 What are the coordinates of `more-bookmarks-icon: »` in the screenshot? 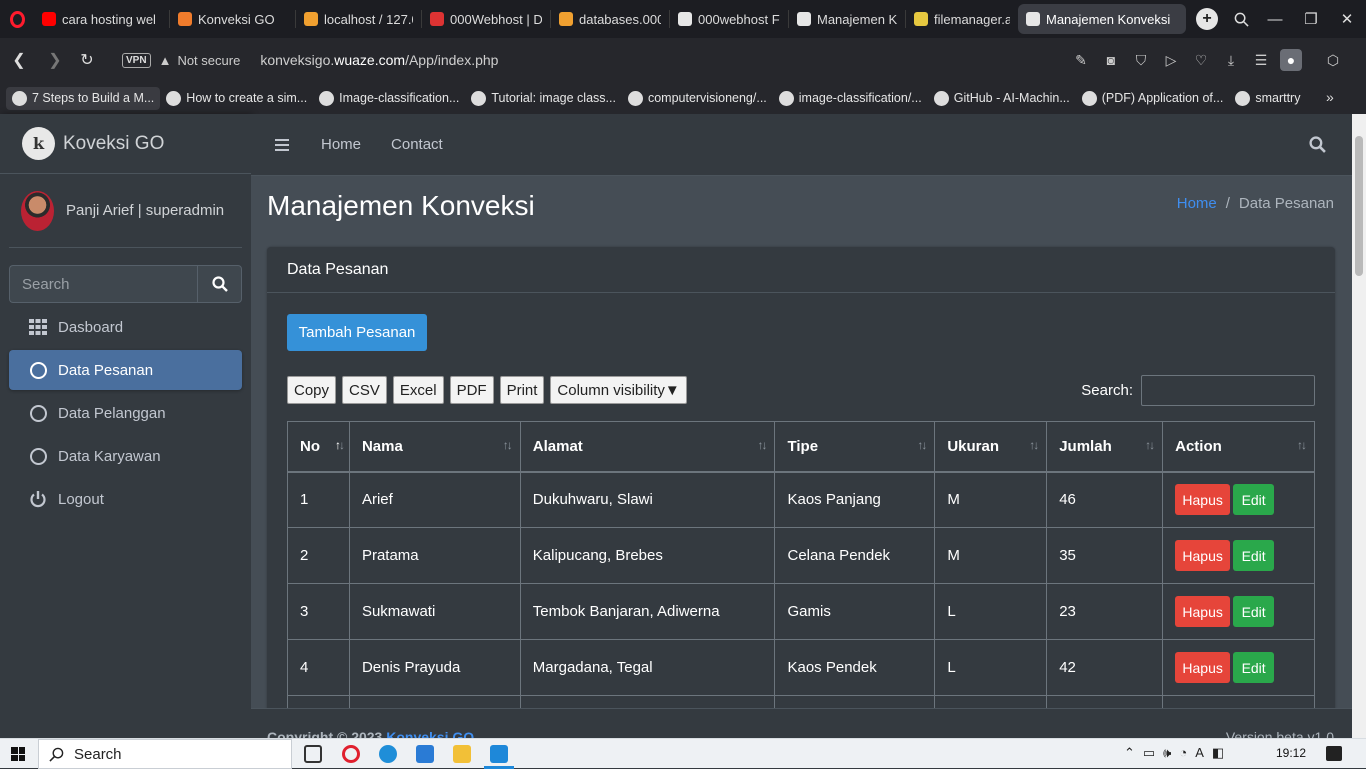 It's located at (1330, 97).